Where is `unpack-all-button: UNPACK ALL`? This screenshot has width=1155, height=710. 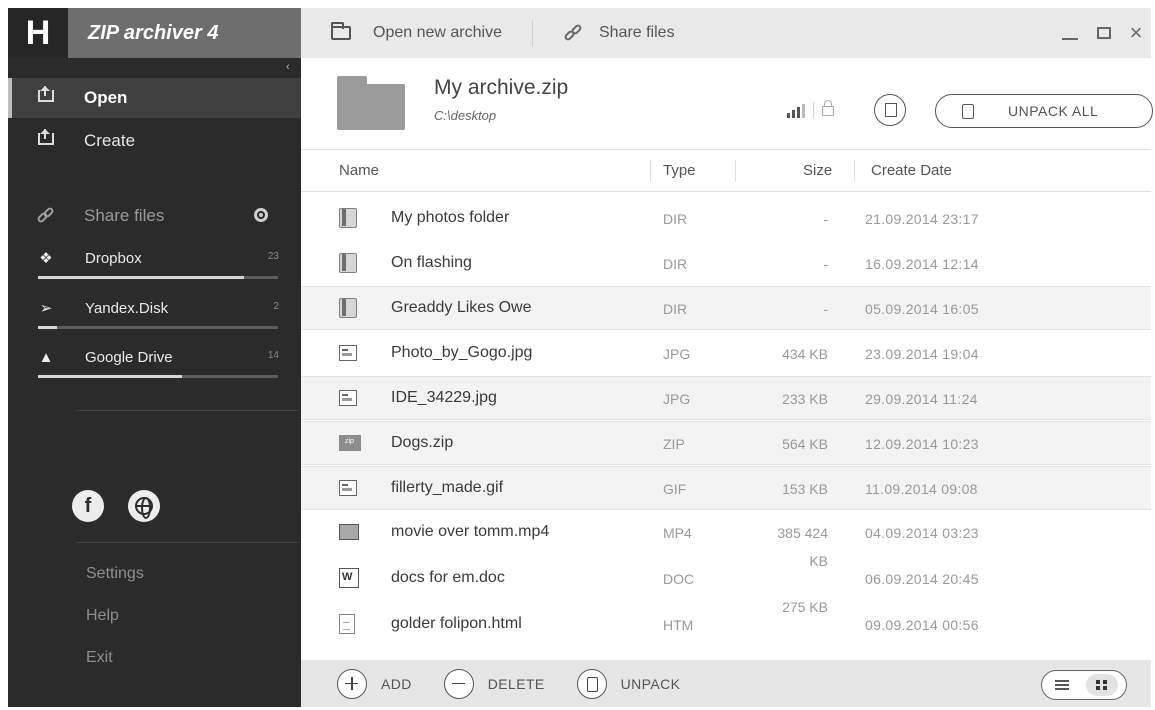 unpack-all-button: UNPACK ALL is located at coordinates (1044, 111).